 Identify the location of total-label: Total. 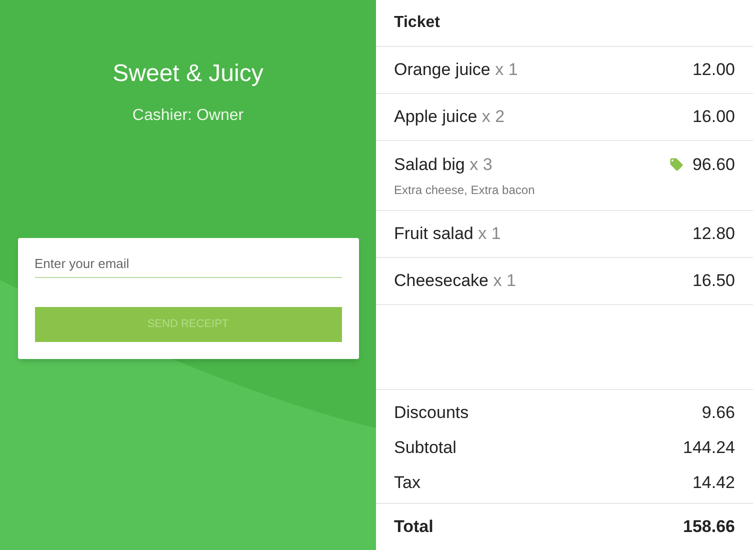
(414, 527).